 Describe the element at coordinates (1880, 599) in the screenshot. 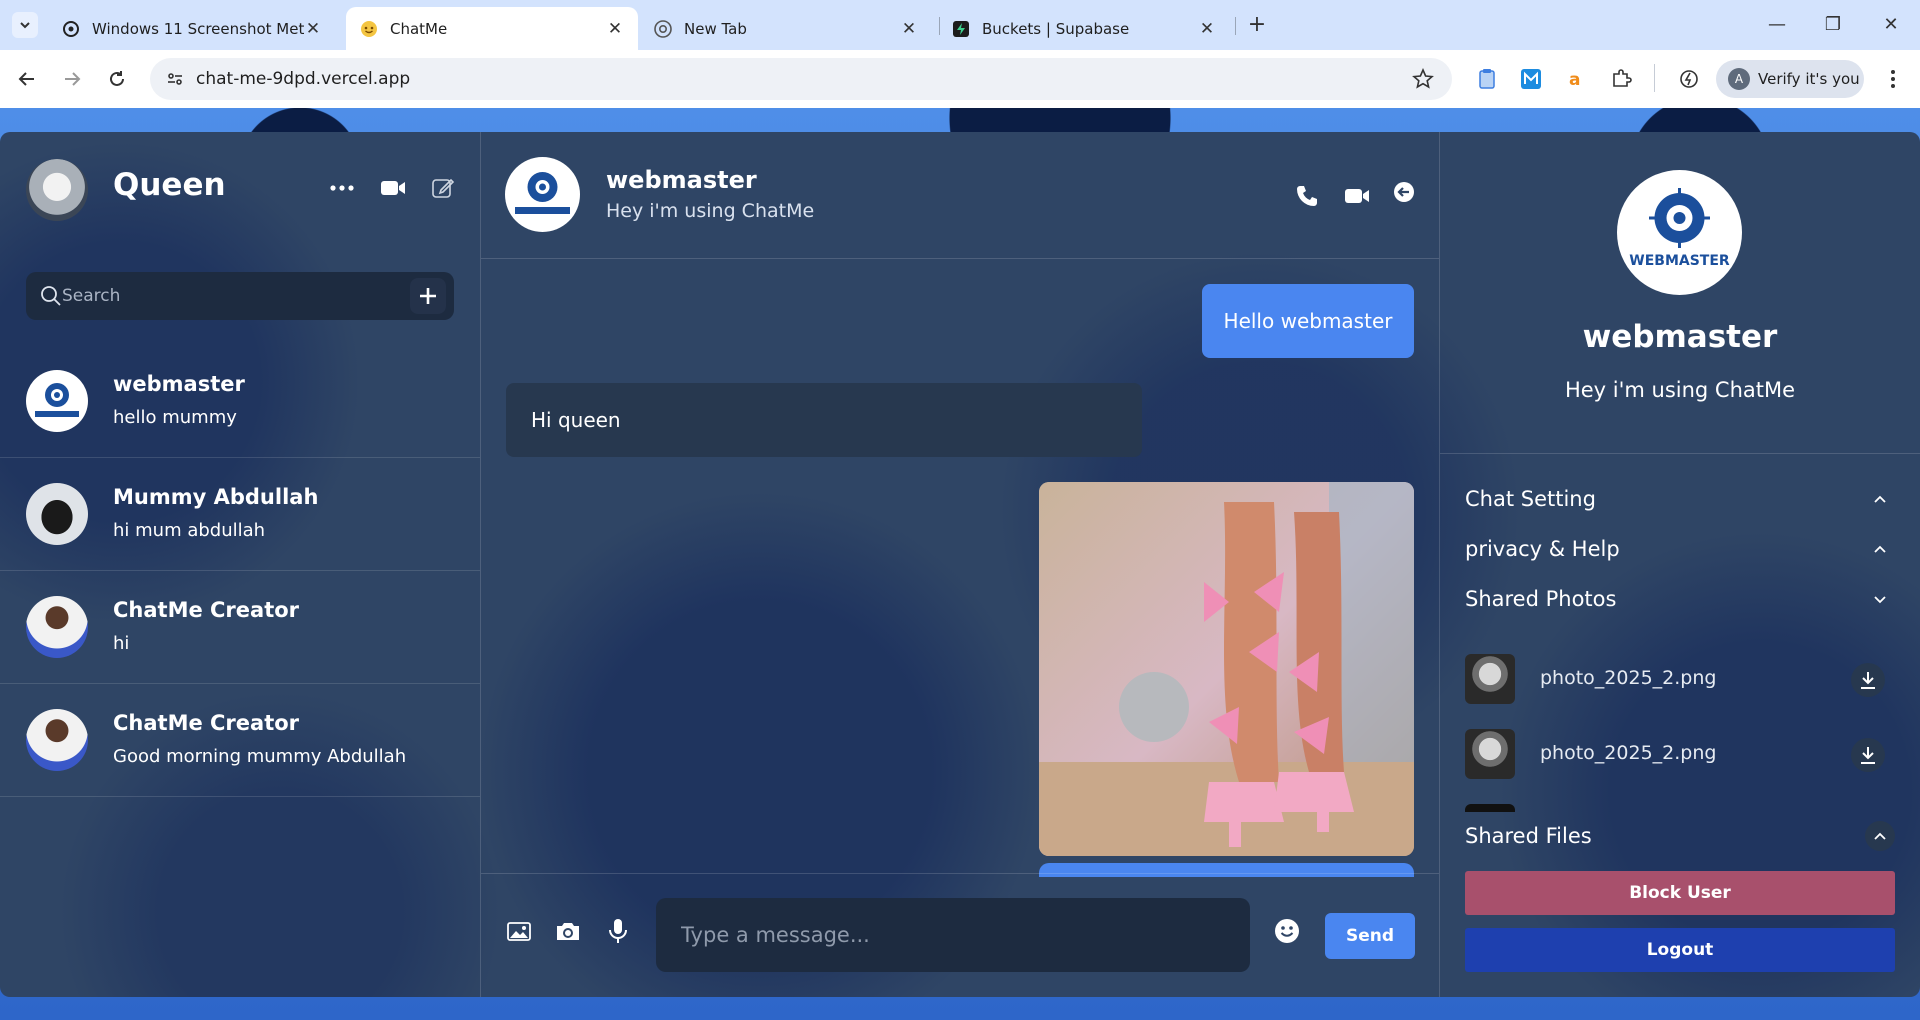

I see `chevron-down-icon` at that location.